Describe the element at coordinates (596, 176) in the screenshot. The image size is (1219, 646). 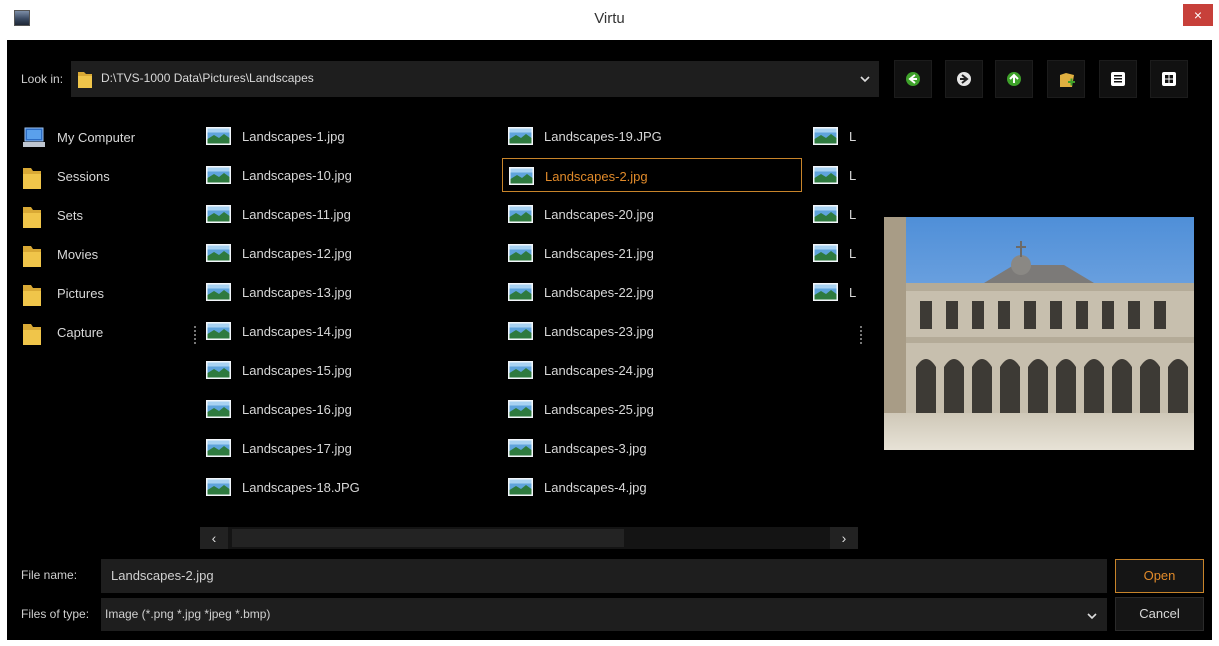
I see `file-item-label: Landscapes-2.jpg` at that location.